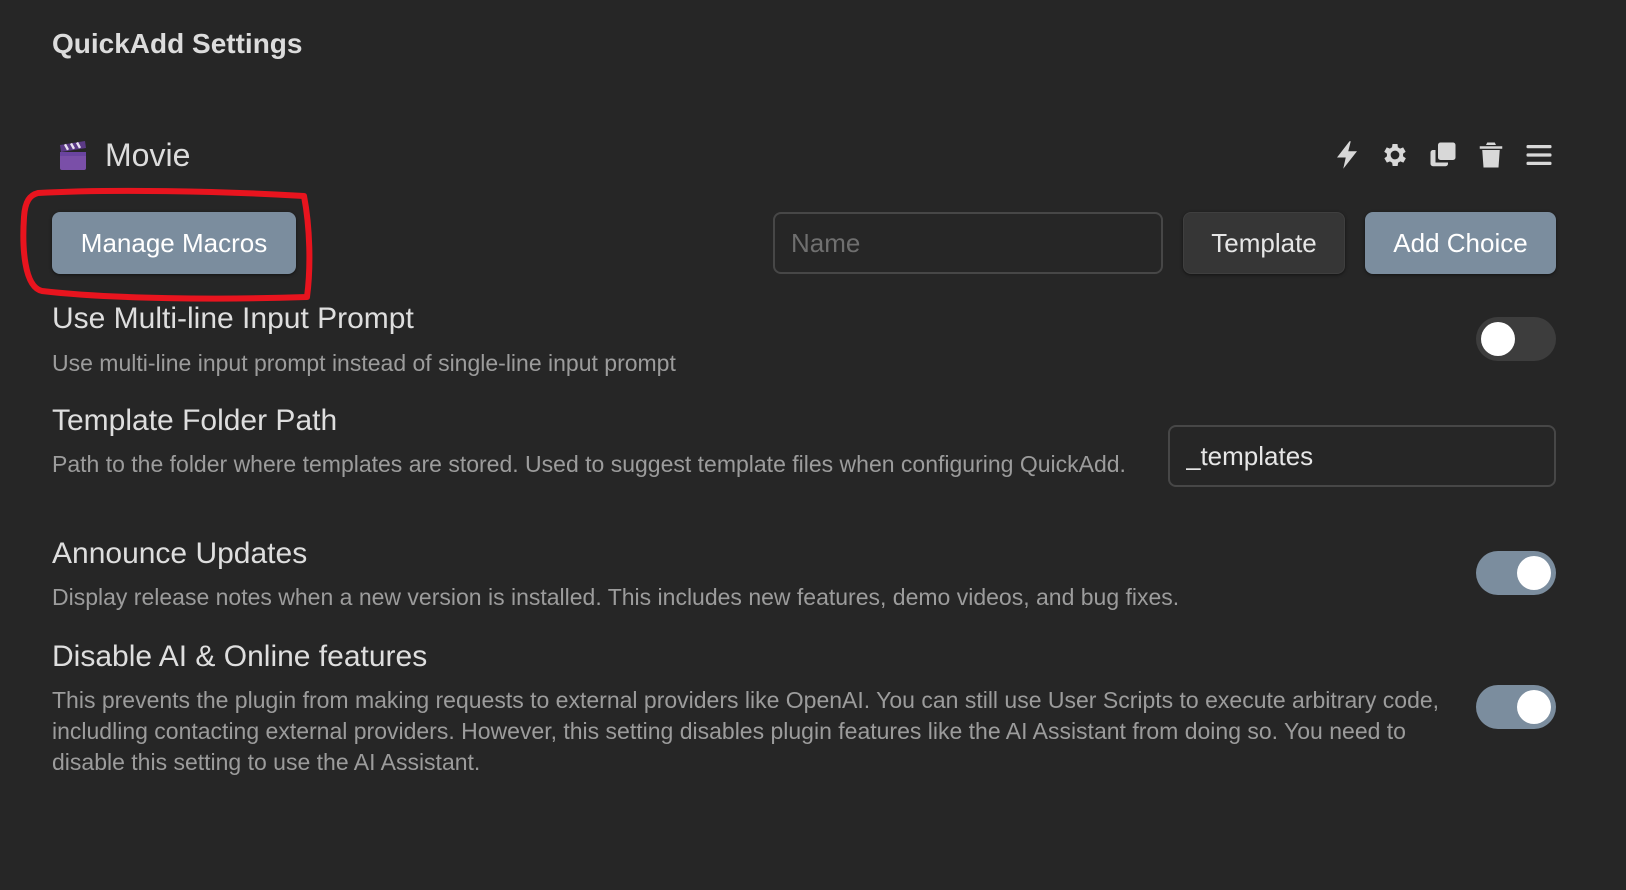 The width and height of the screenshot is (1626, 890). Describe the element at coordinates (195, 420) in the screenshot. I see `setting-name-template-folder: Template Folder Path` at that location.